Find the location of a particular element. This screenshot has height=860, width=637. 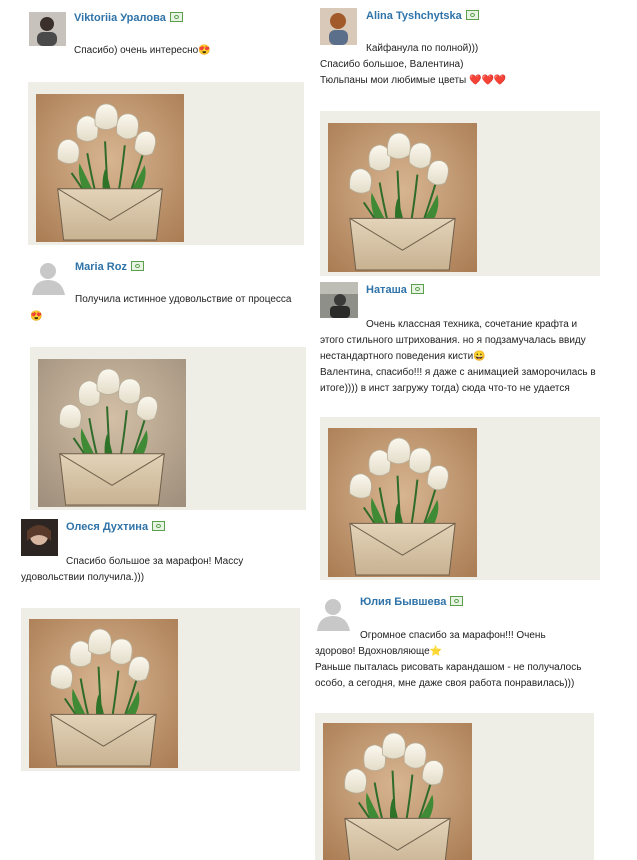

author-name: Наташа is located at coordinates (395, 290).